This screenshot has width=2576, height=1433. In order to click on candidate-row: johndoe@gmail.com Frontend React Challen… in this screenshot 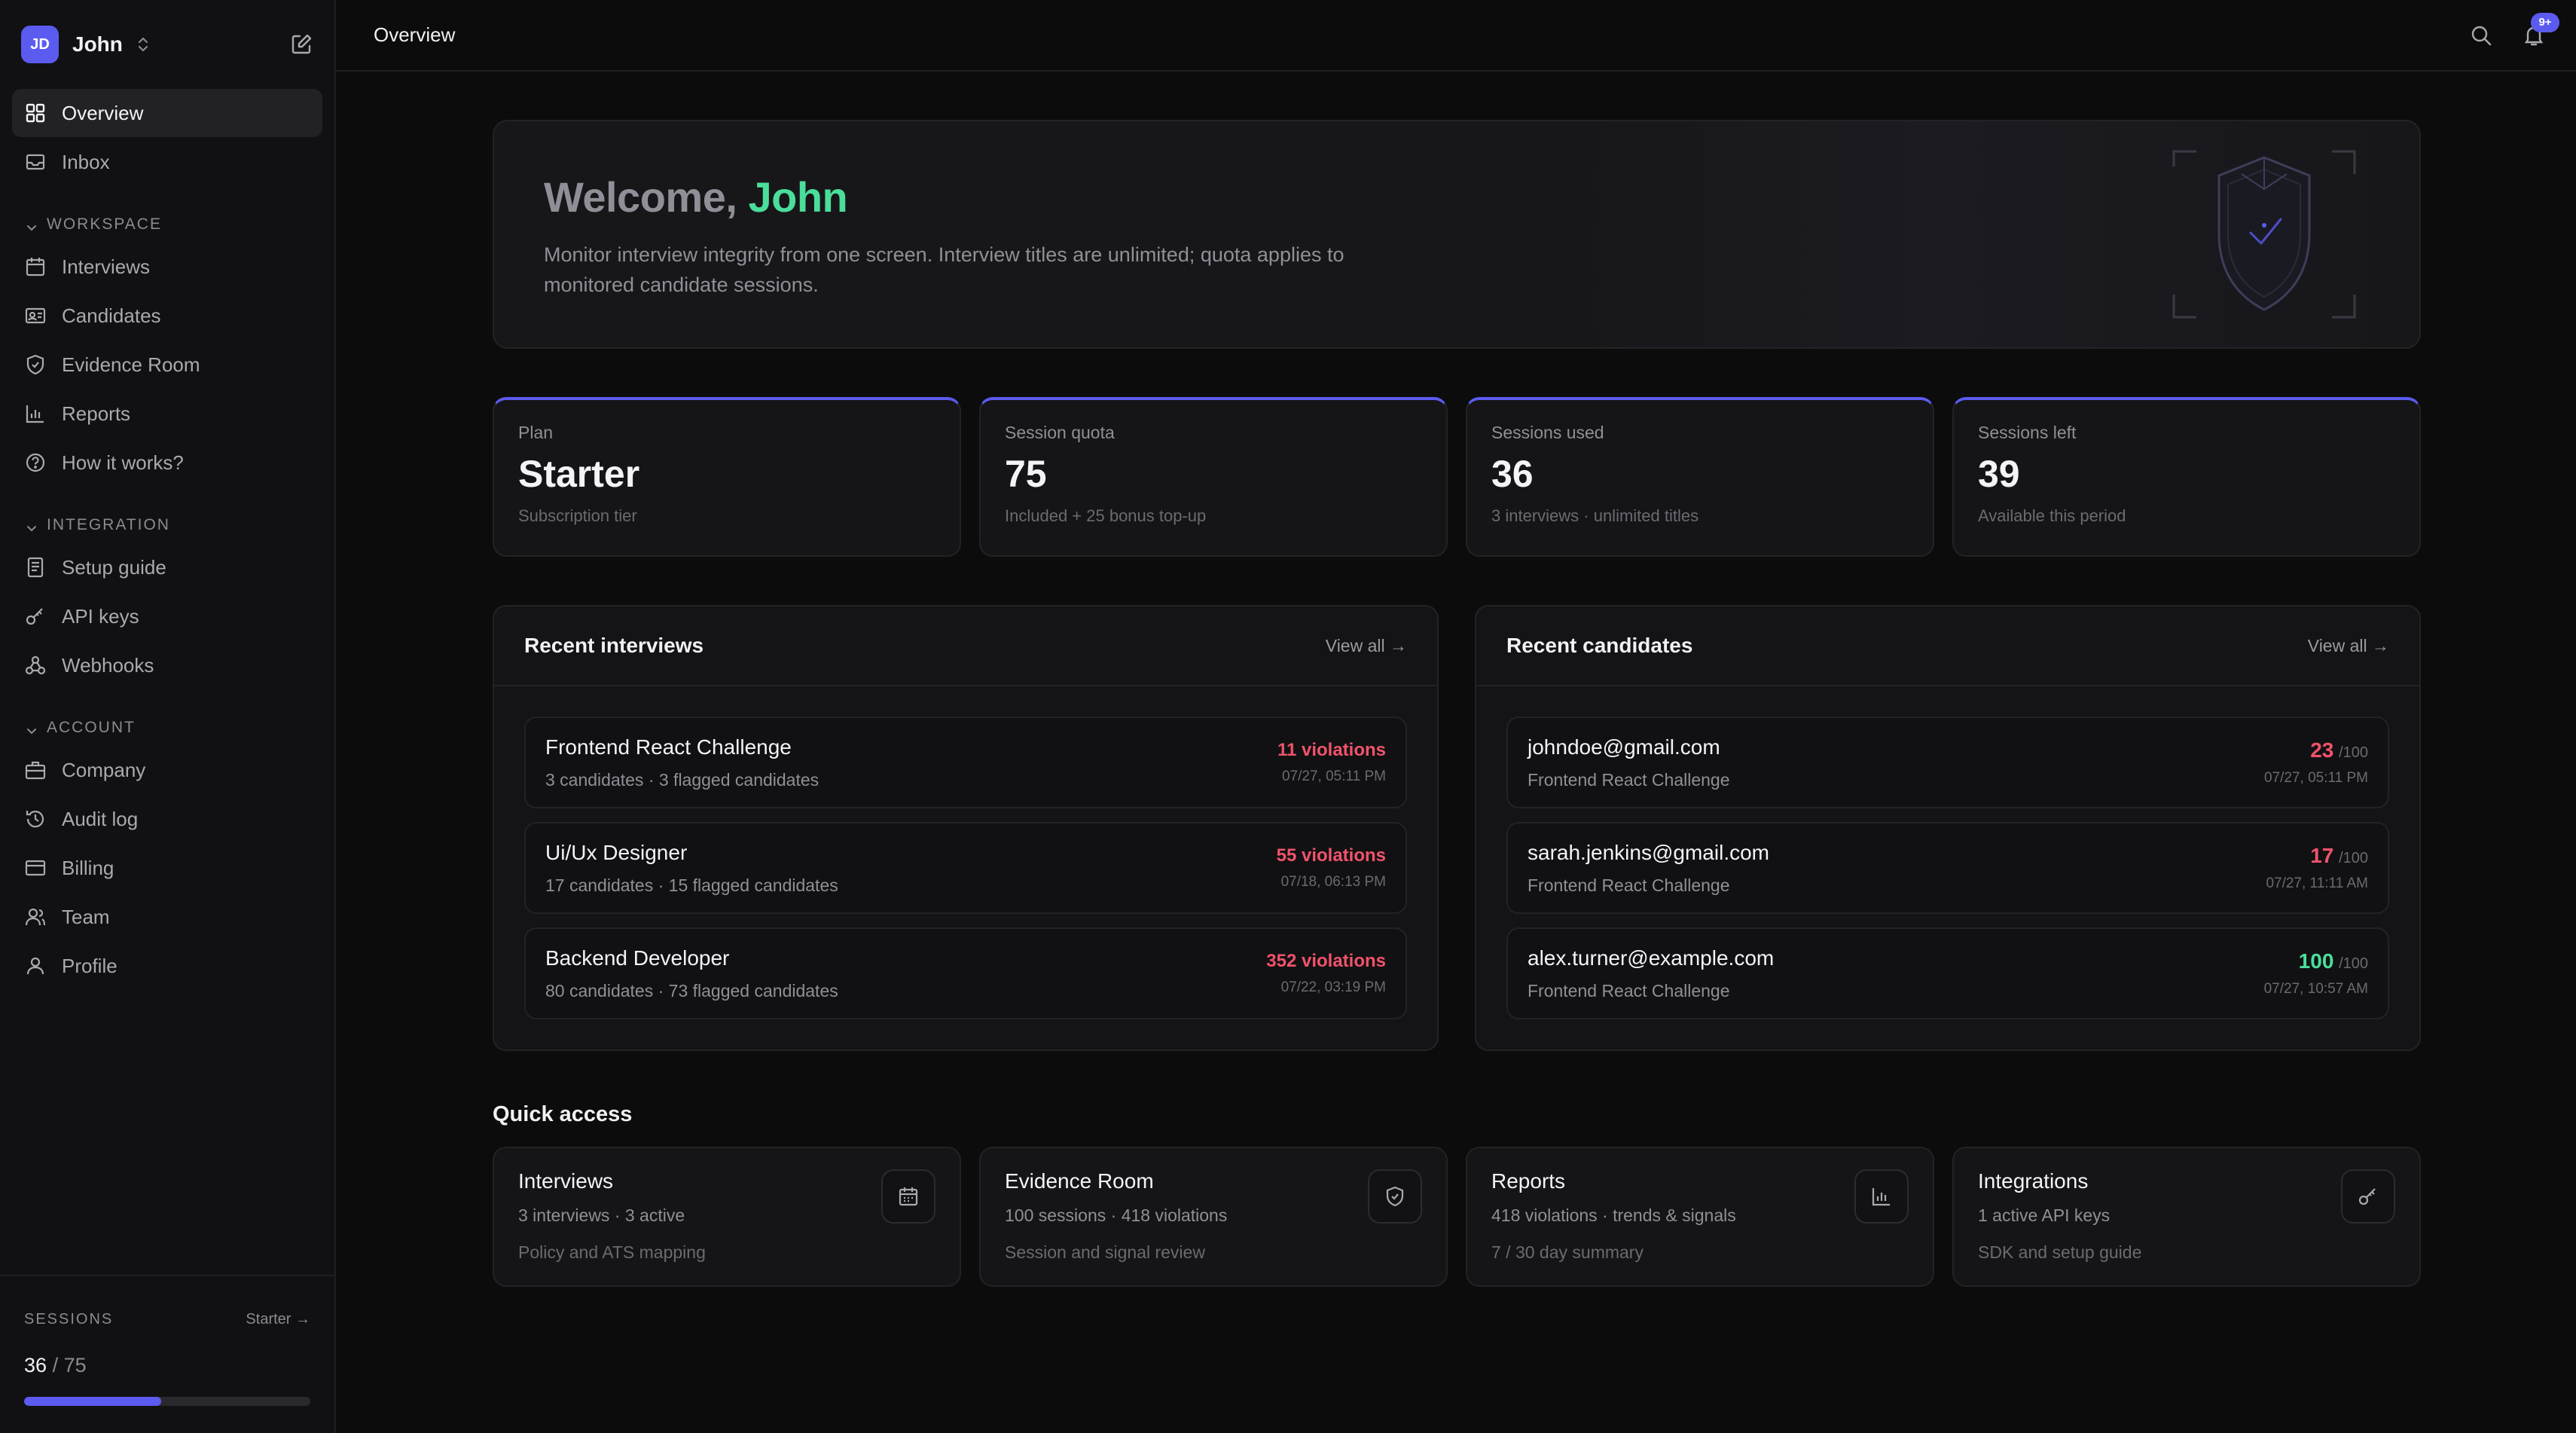, I will do `click(1947, 762)`.